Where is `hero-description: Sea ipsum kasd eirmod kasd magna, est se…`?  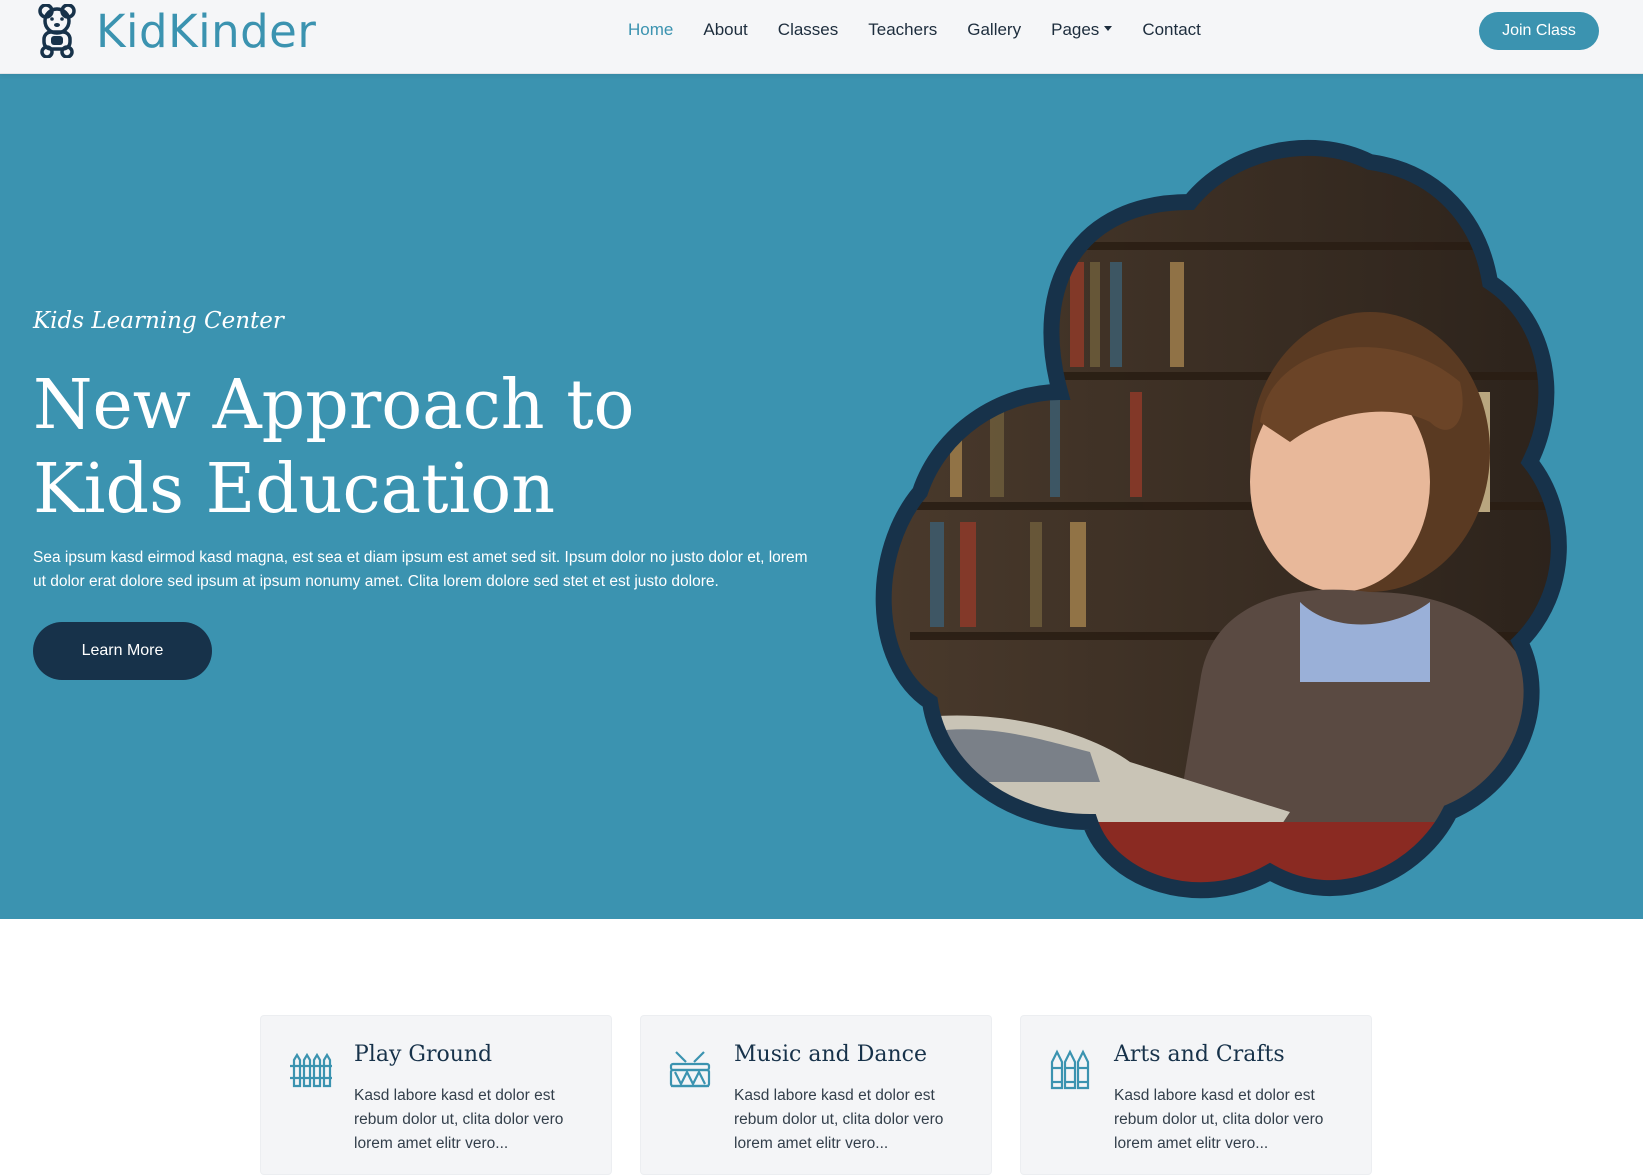
hero-description: Sea ipsum kasd eirmod kasd magna, est se… is located at coordinates (420, 569).